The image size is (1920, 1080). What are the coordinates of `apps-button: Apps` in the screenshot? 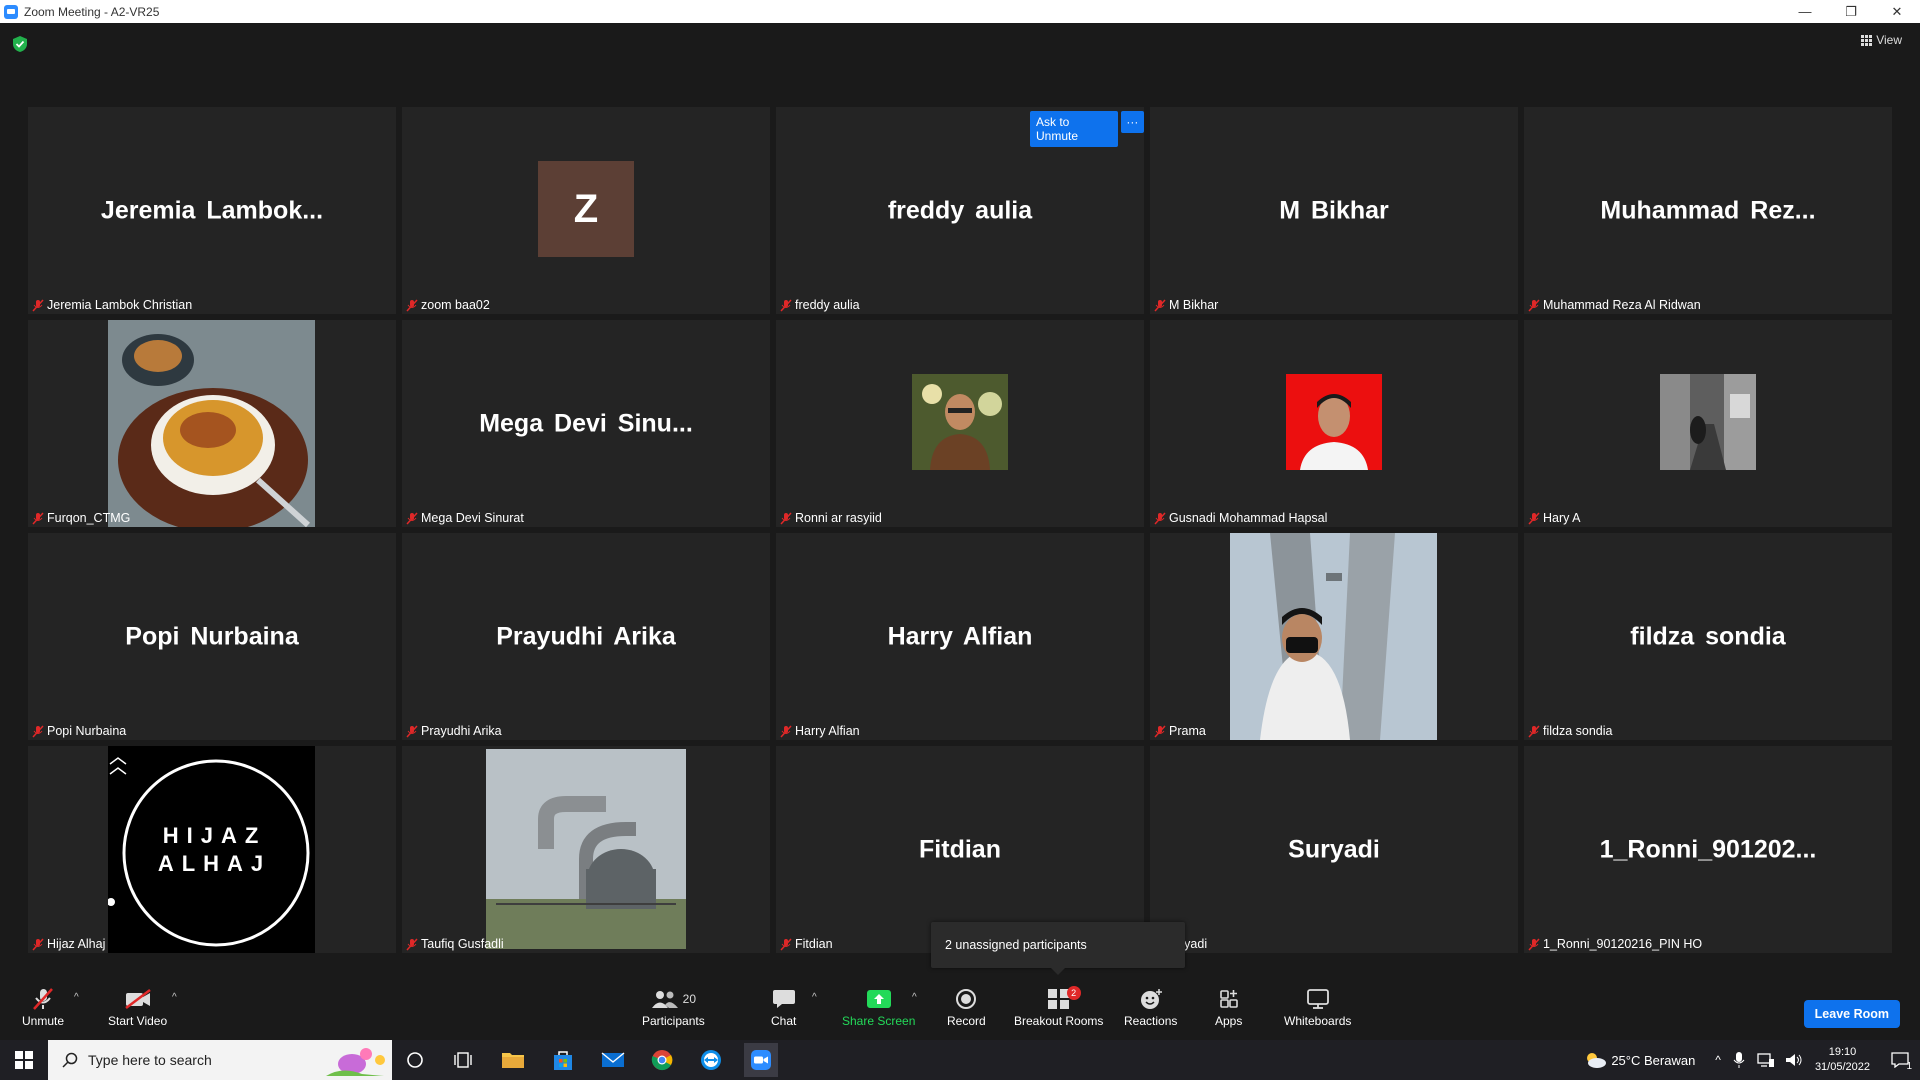 It's located at (1228, 1007).